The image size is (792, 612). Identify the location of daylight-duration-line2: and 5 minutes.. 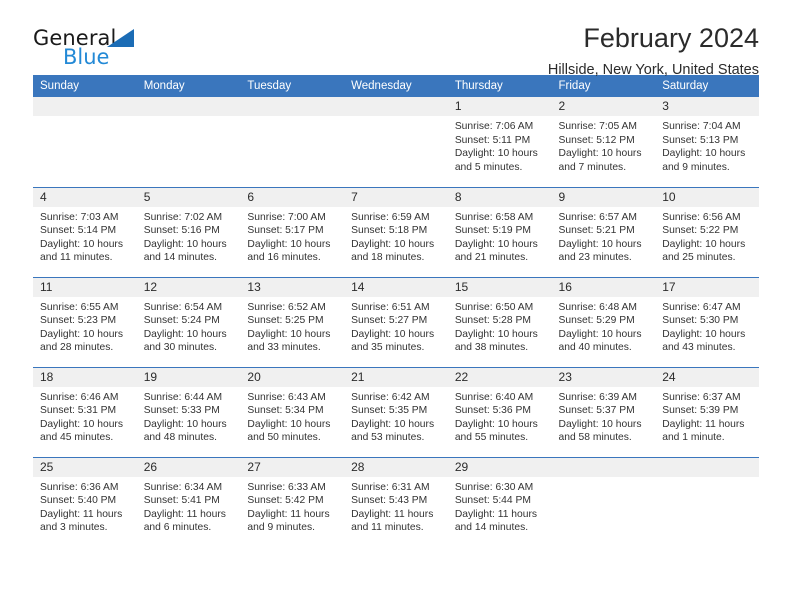
(488, 167).